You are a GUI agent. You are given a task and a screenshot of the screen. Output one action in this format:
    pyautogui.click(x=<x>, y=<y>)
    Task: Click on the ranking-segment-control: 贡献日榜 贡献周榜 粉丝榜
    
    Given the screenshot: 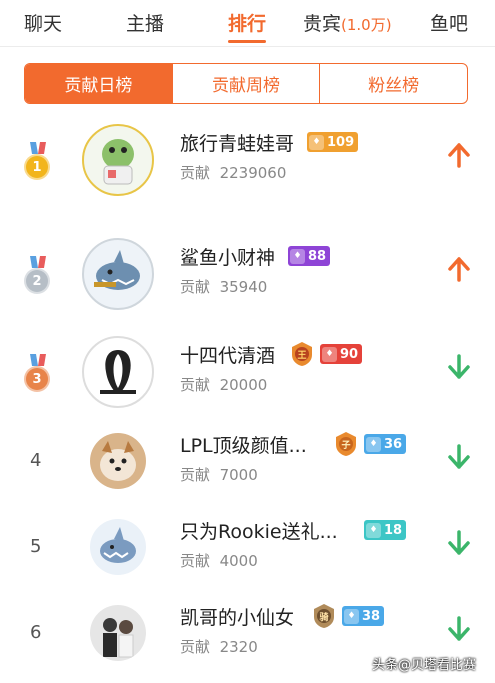 What is the action you would take?
    pyautogui.click(x=246, y=83)
    